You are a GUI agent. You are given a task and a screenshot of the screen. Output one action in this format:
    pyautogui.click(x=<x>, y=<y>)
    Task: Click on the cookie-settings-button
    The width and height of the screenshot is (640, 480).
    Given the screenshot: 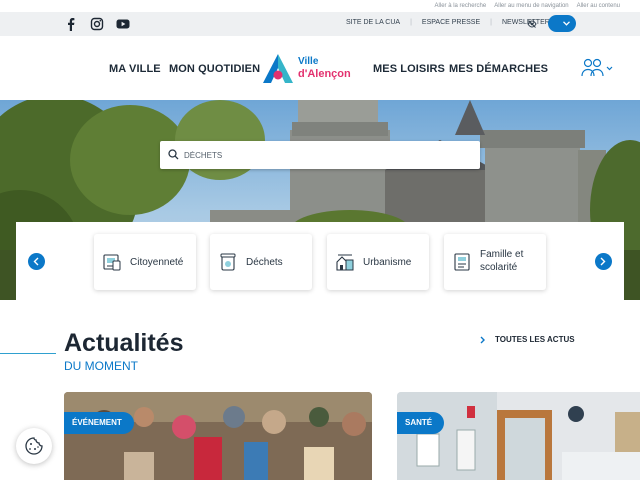 What is the action you would take?
    pyautogui.click(x=34, y=446)
    